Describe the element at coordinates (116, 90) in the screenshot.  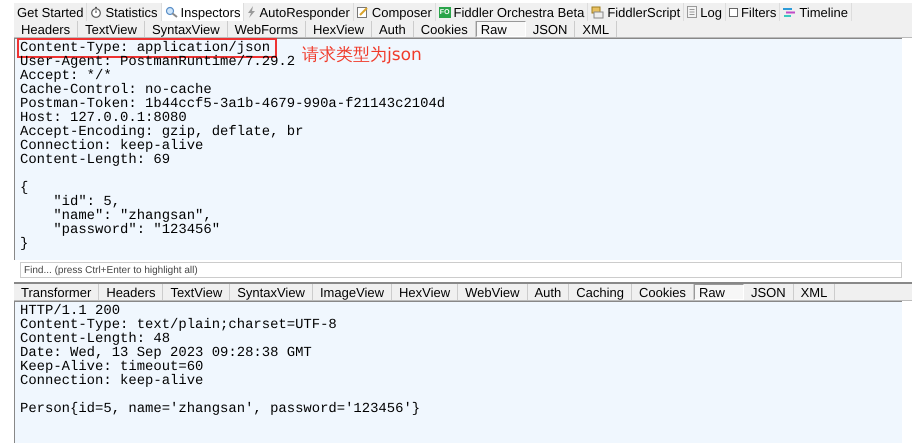
I see `raw-text-line: Cache-Control: no-cache` at that location.